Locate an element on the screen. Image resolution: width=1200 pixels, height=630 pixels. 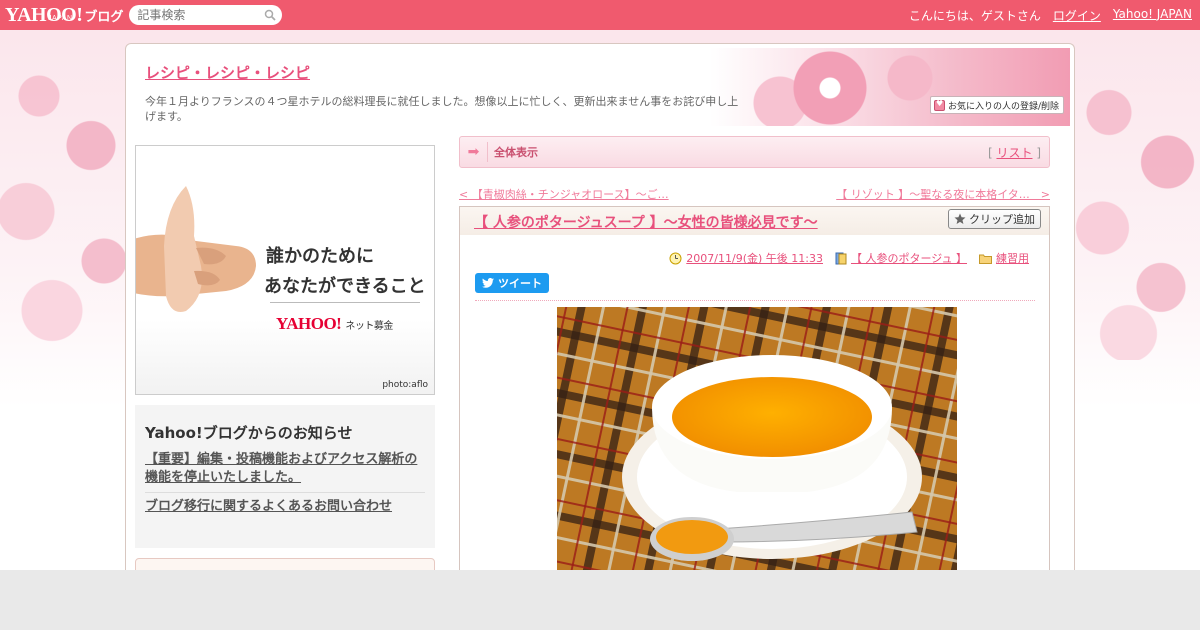
banner-yahoo-logo: YAHOO! ネット募金 is located at coordinates (334, 324).